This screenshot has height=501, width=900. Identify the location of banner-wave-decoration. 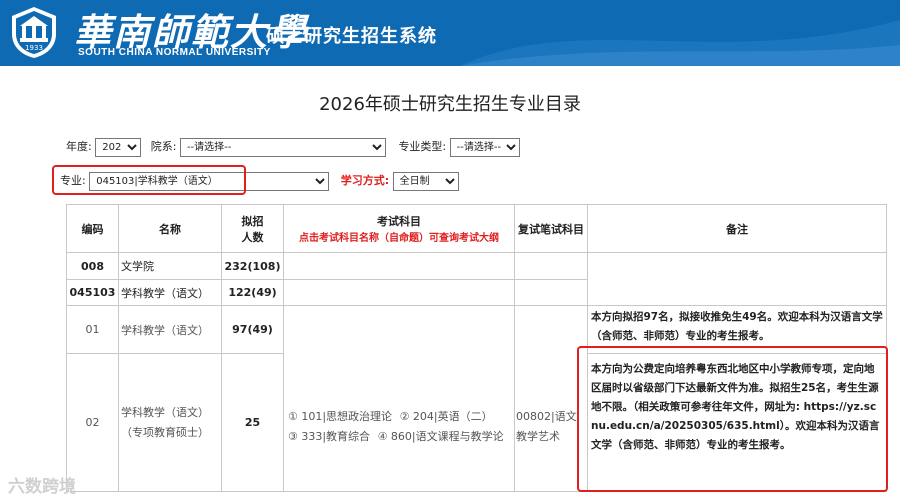
(680, 43).